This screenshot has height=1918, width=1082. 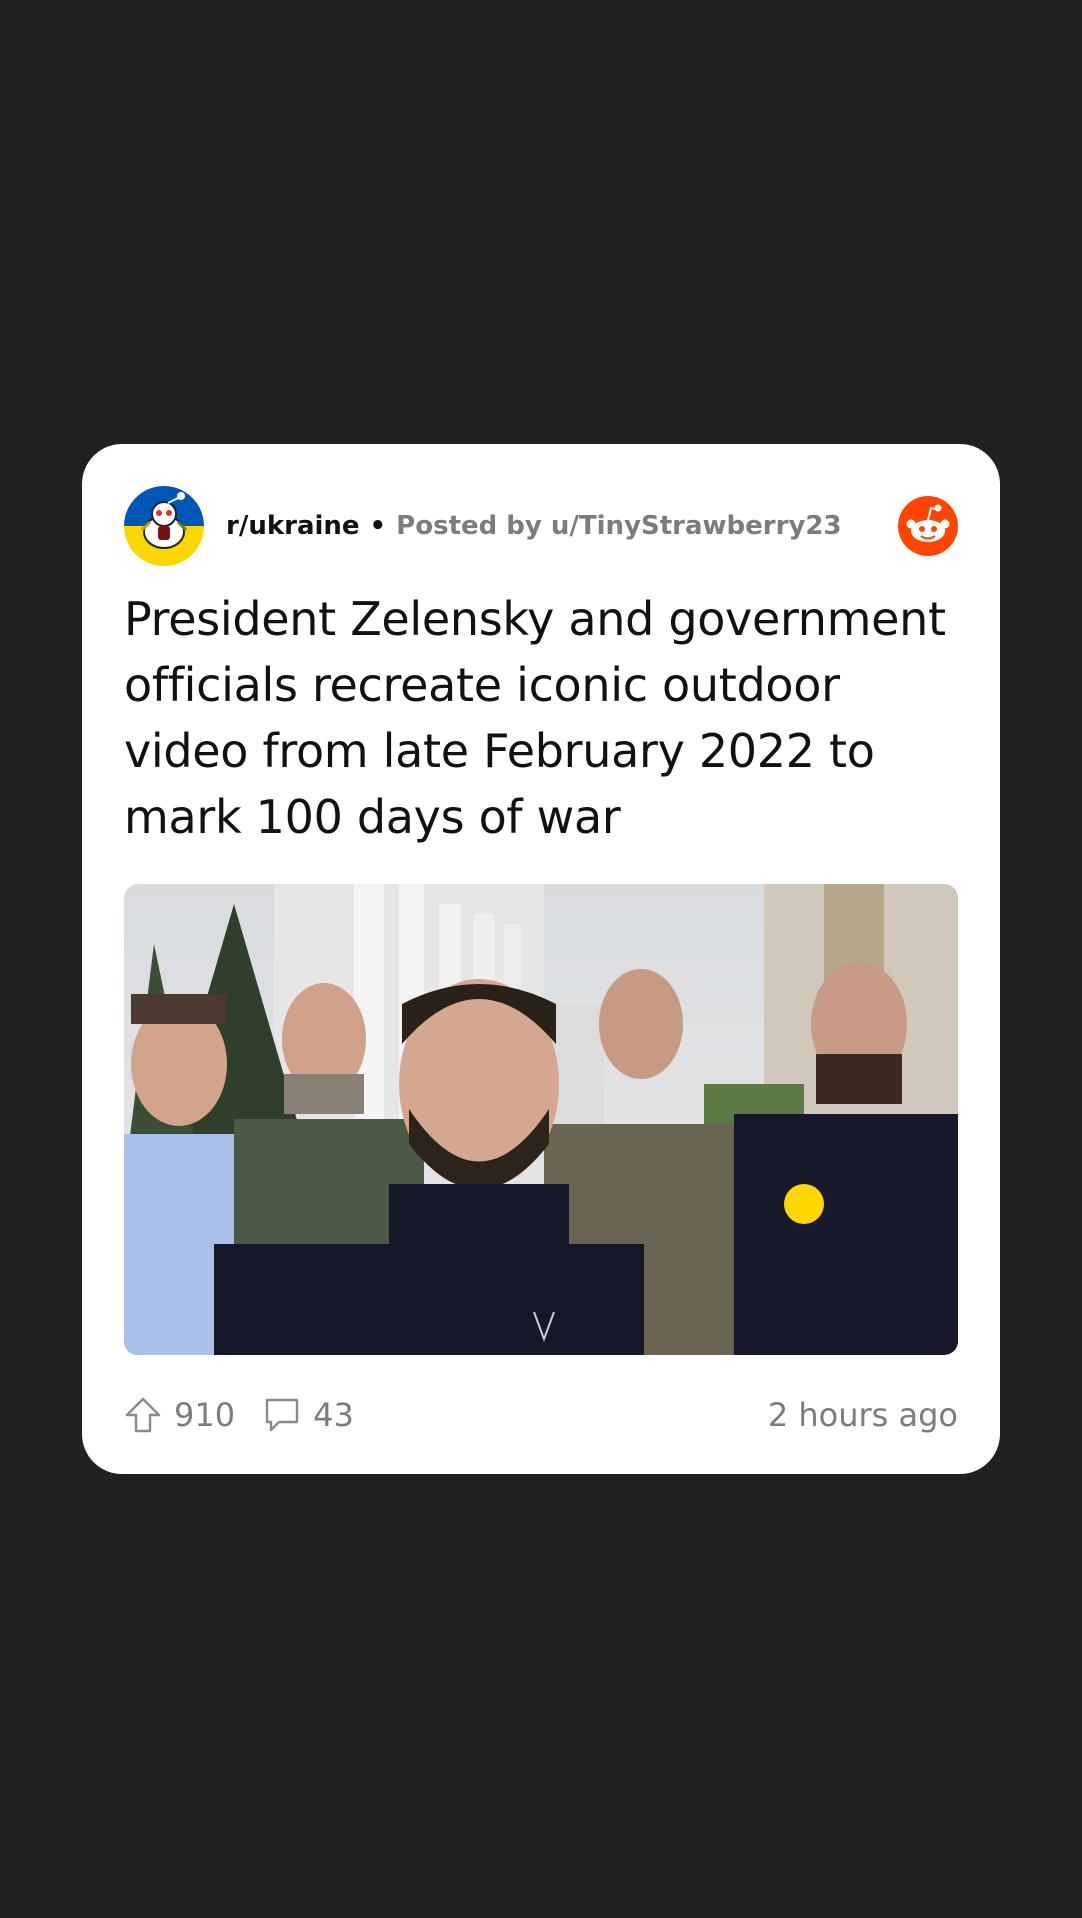 I want to click on comments-button: 43, so click(x=308, y=1415).